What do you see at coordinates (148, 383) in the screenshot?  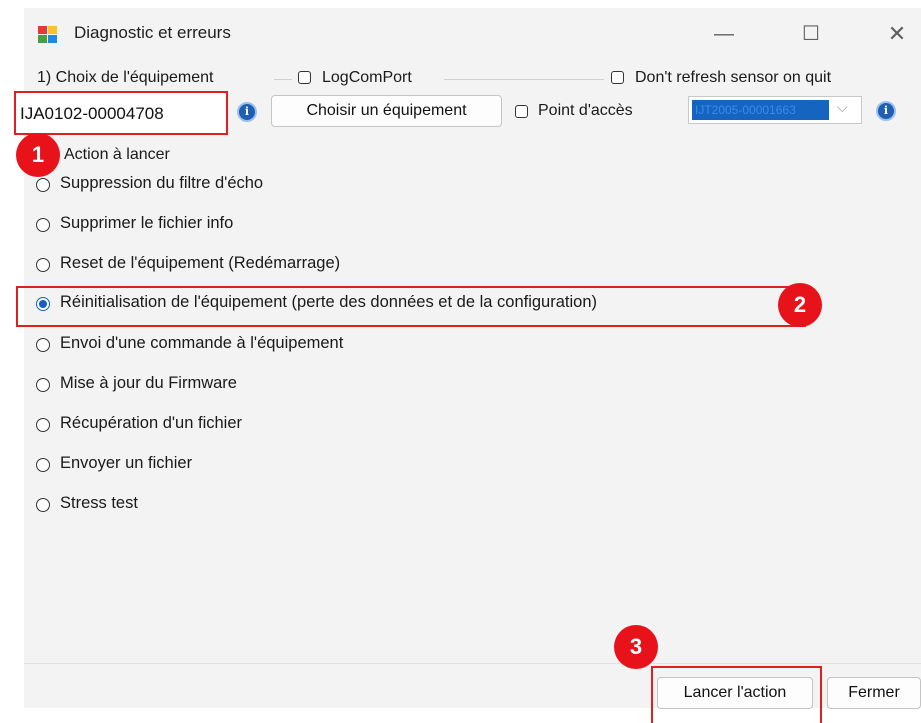 I see `action-label: Mise à jour du Firmware` at bounding box center [148, 383].